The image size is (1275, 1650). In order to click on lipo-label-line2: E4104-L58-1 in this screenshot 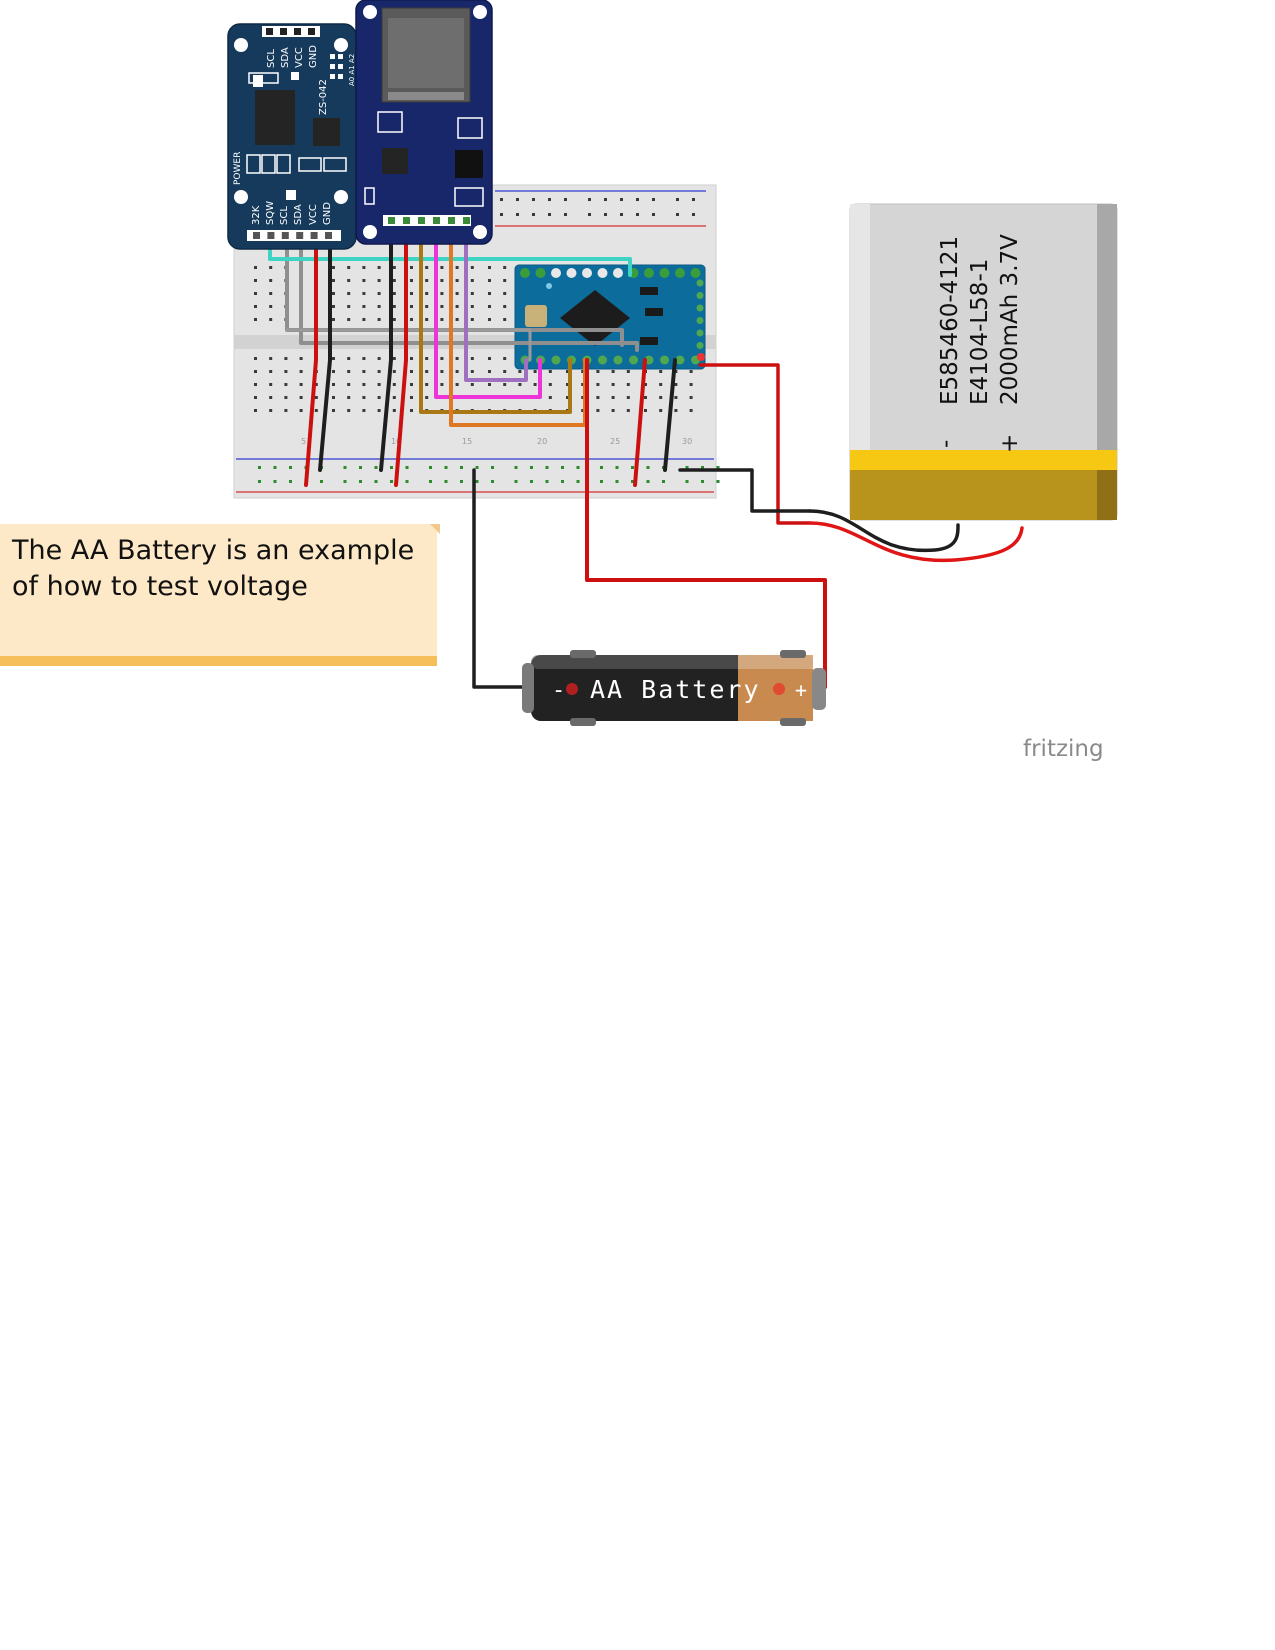, I will do `click(980, 332)`.